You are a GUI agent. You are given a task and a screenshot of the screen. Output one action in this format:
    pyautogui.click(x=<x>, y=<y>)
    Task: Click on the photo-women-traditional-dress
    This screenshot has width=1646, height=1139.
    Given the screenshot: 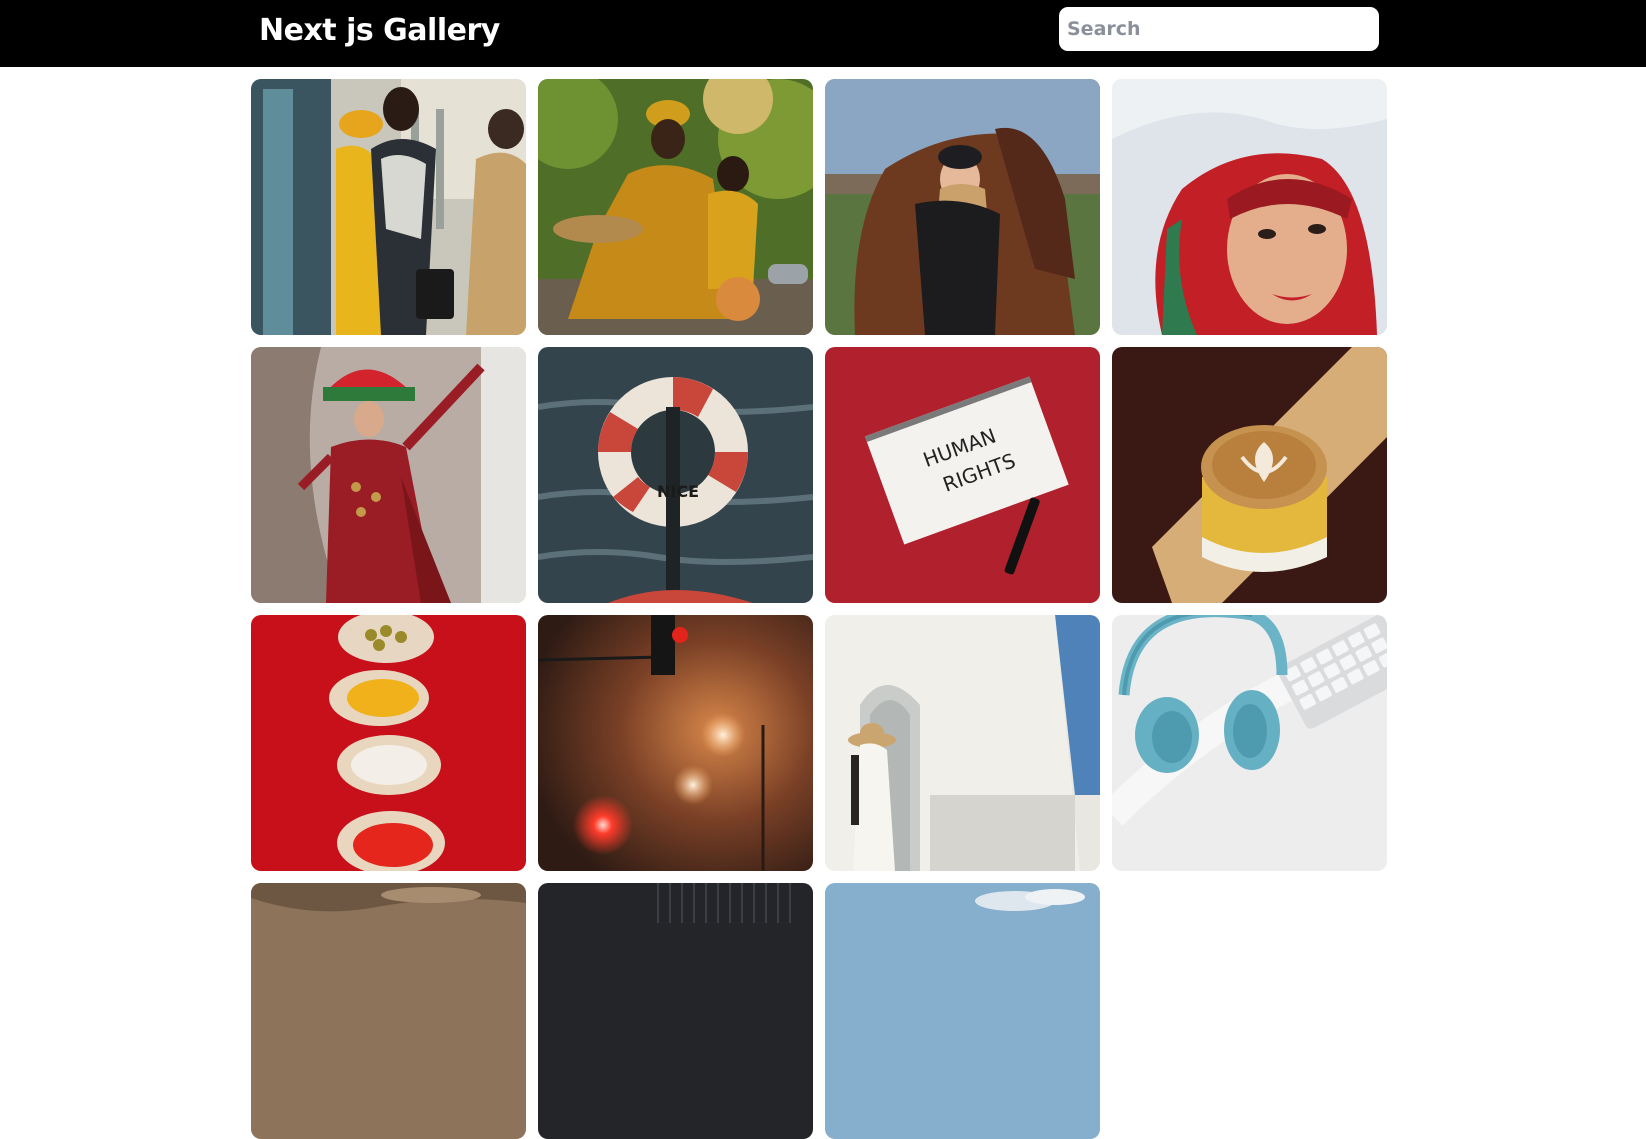 What is the action you would take?
    pyautogui.click(x=388, y=207)
    